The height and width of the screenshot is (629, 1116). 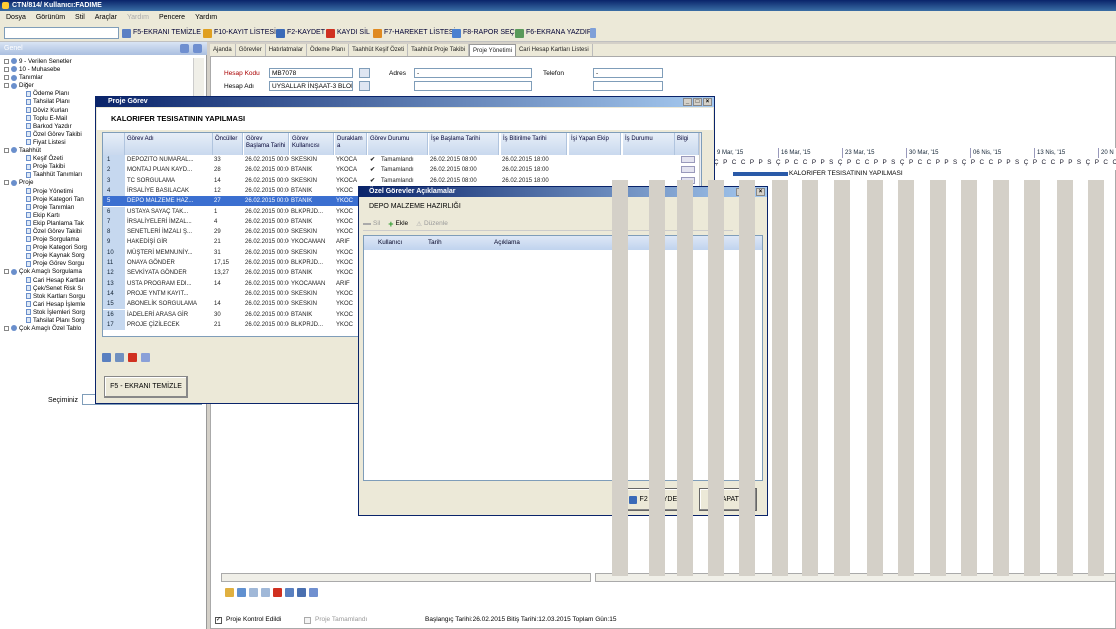 I want to click on toolbar-button-5: F8-RAPOR SEÇ, so click(x=483, y=33).